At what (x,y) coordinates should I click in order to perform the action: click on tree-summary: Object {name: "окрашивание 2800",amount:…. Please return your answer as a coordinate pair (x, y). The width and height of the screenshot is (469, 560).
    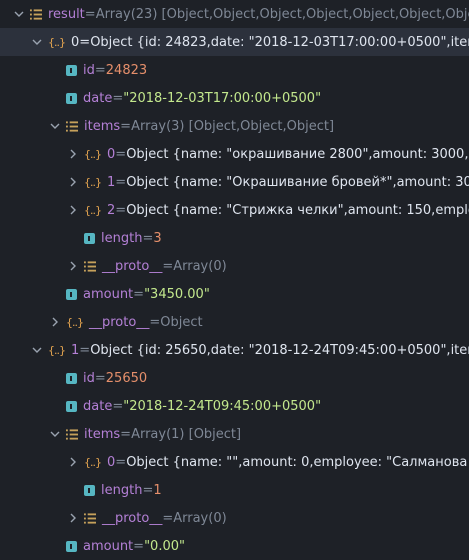
    Looking at the image, I should click on (297, 154).